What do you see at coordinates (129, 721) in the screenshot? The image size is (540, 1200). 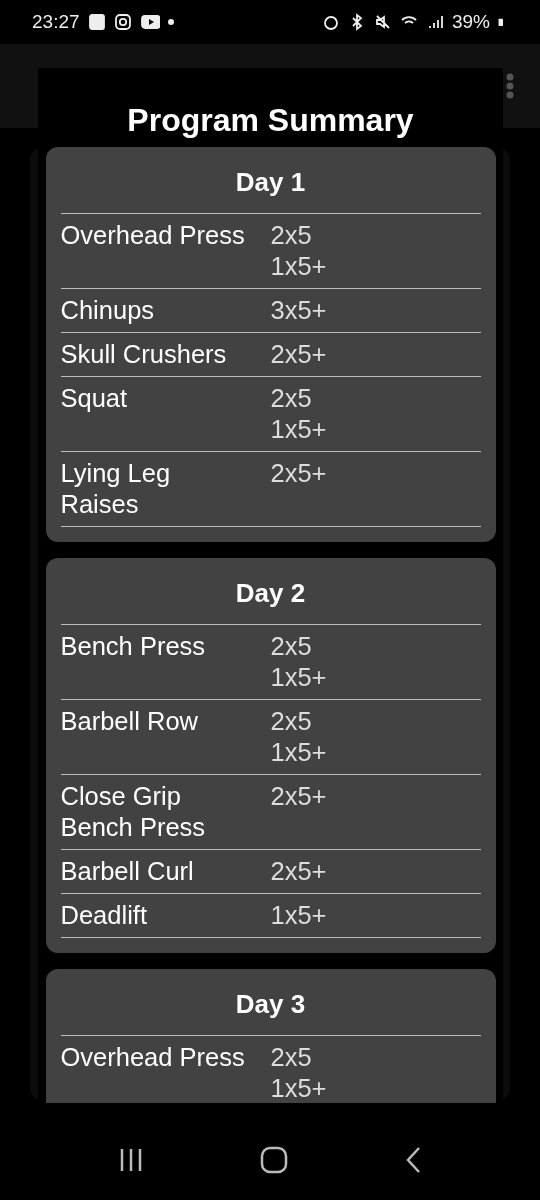 I see `exercise-name: Barbell Row` at bounding box center [129, 721].